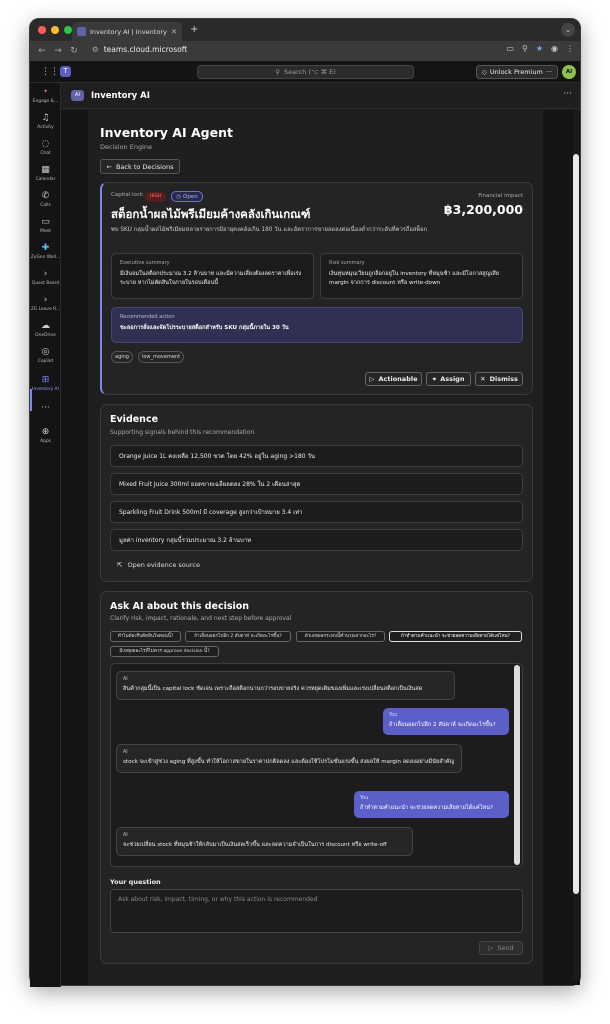 The image size is (610, 1024). I want to click on profile-icon: ◉, so click(554, 48).